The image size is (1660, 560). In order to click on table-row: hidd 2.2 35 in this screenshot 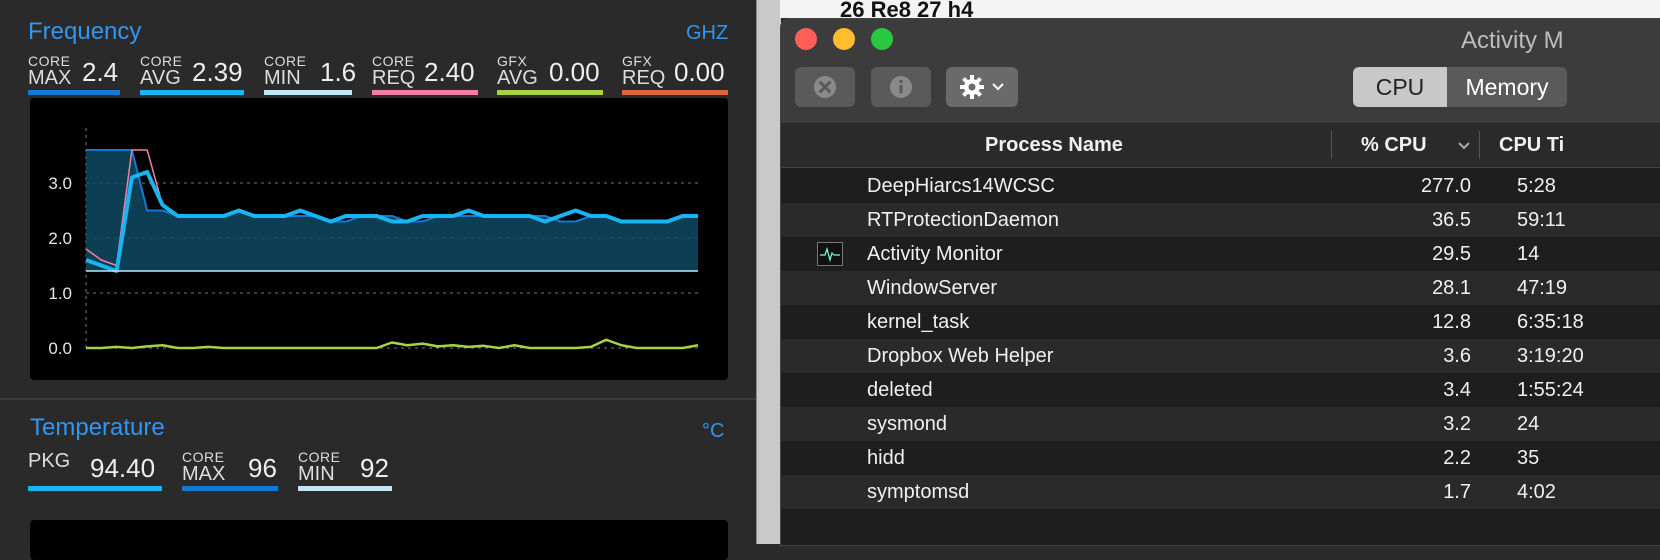, I will do `click(1220, 458)`.